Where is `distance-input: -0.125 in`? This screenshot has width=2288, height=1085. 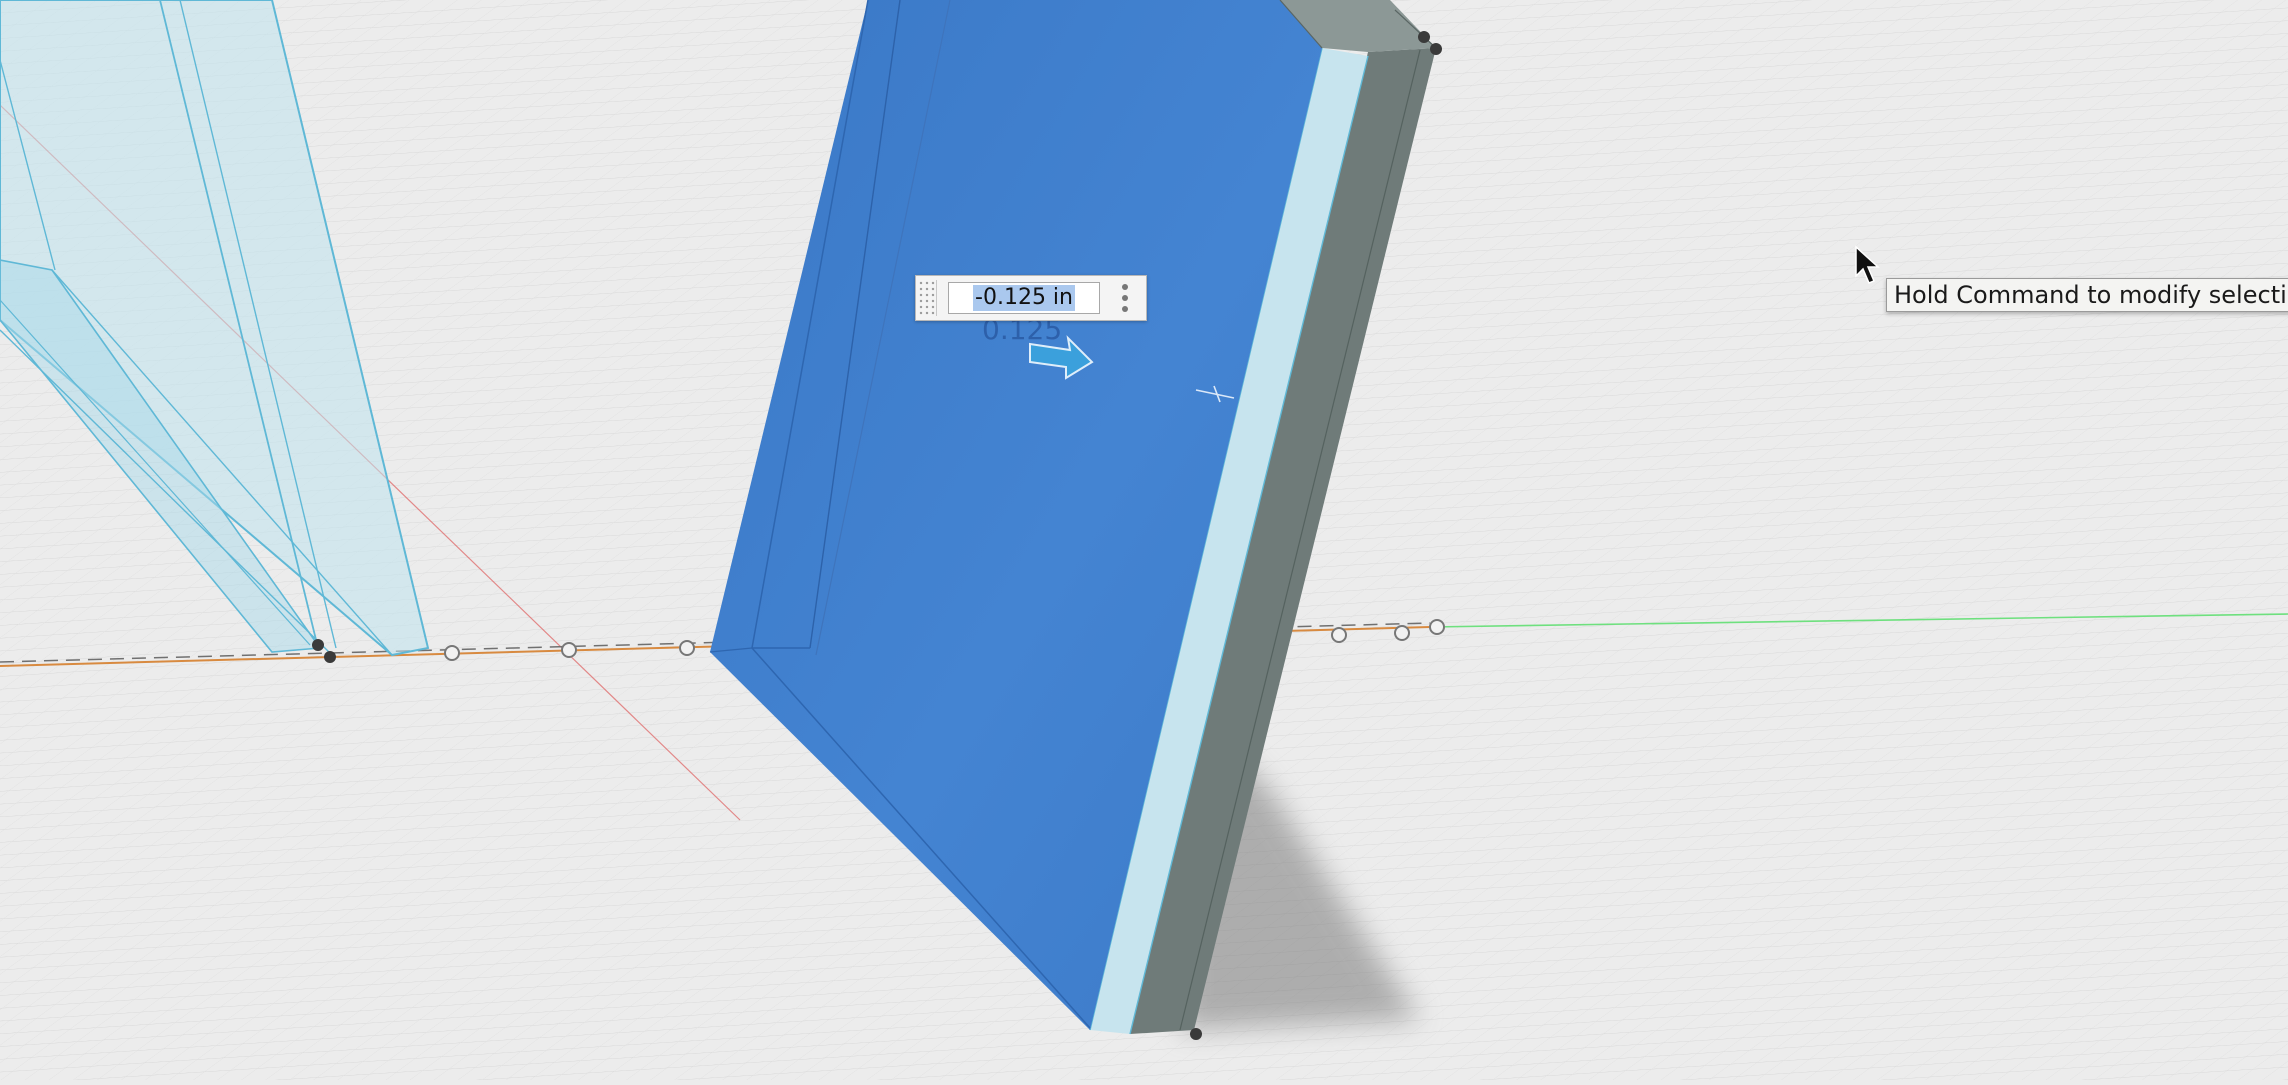 distance-input: -0.125 in is located at coordinates (1024, 298).